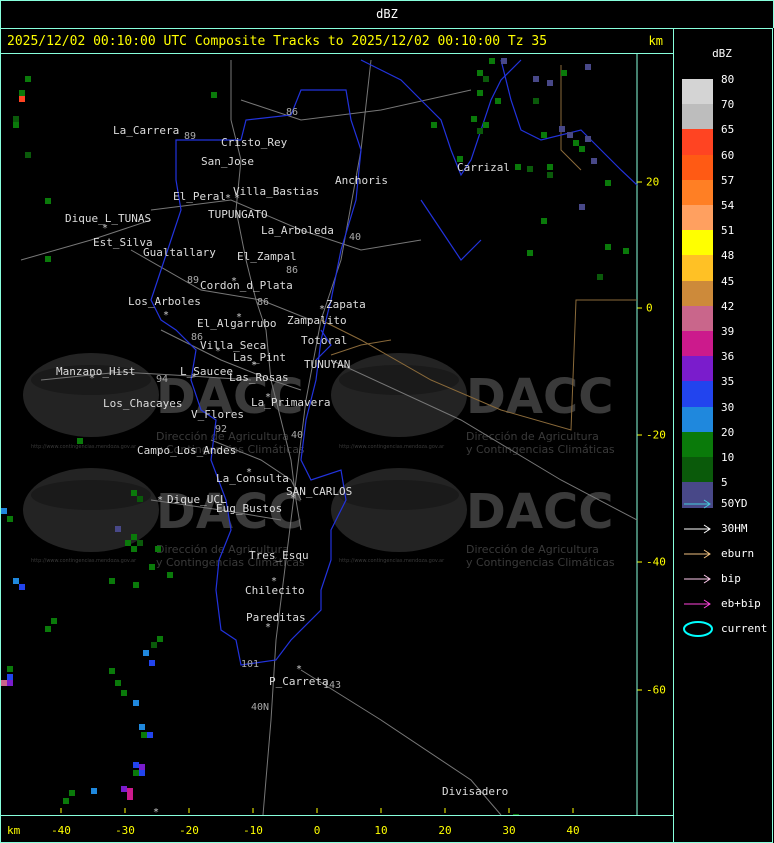  Describe the element at coordinates (164, 301) in the screenshot. I see `place-label: Los_Arboles` at that location.